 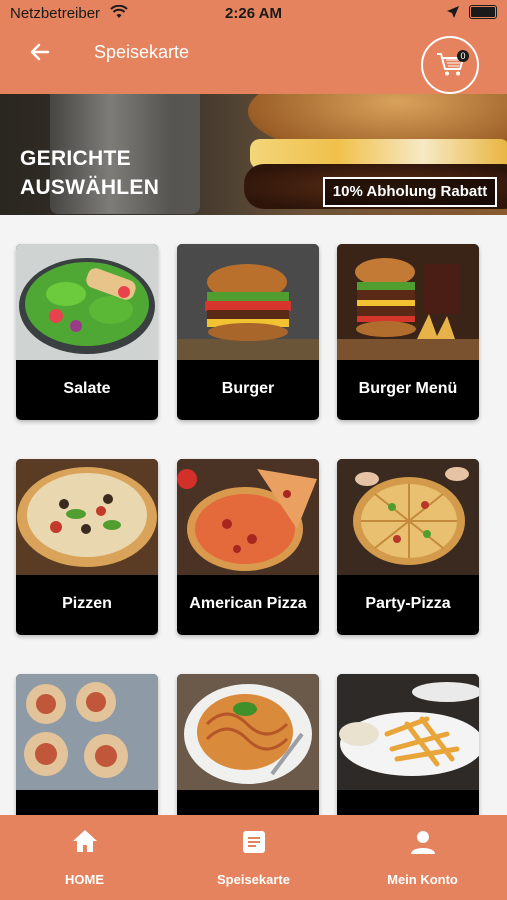 I want to click on category-label: Salate, so click(x=87, y=388).